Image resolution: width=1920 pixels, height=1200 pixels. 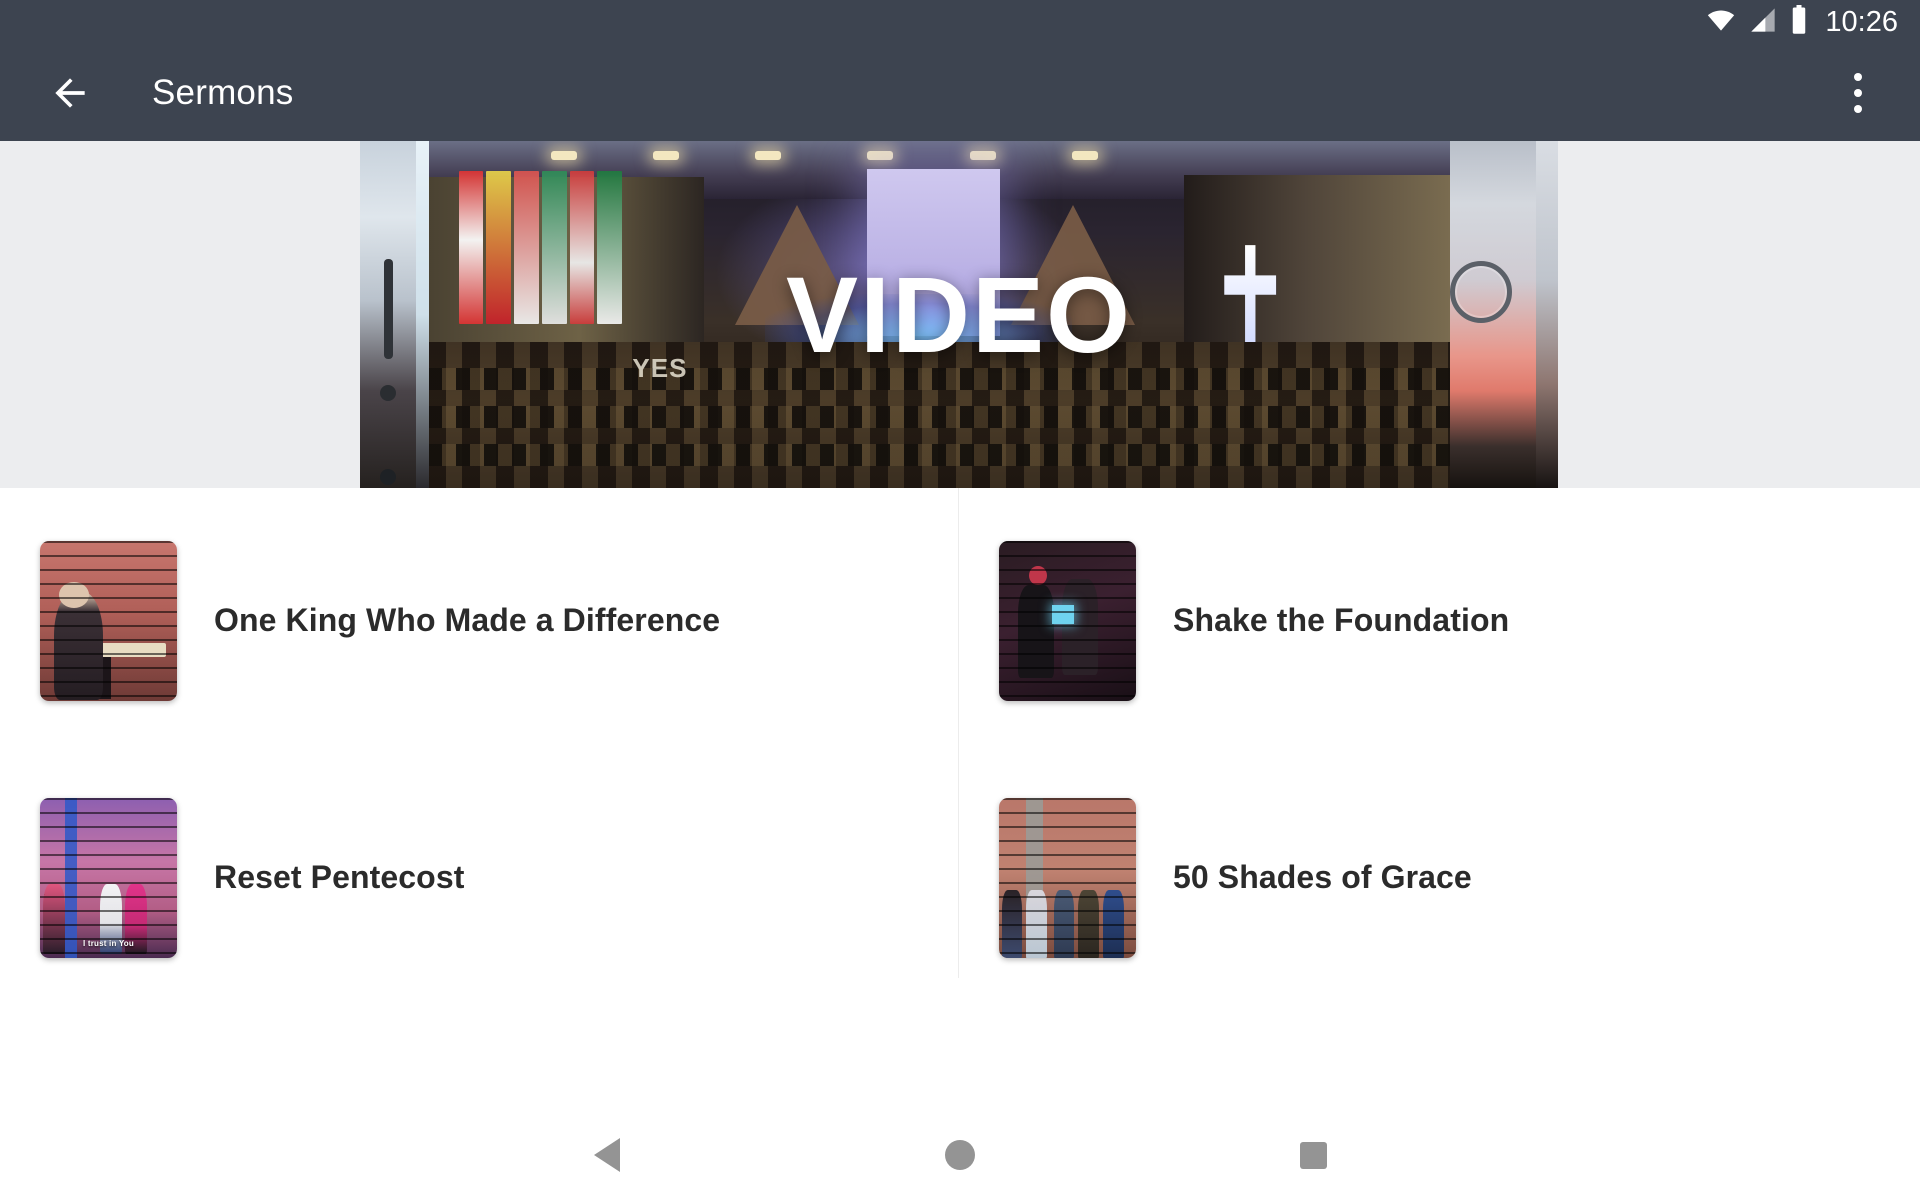 What do you see at coordinates (1799, 22) in the screenshot?
I see `battery-icon` at bounding box center [1799, 22].